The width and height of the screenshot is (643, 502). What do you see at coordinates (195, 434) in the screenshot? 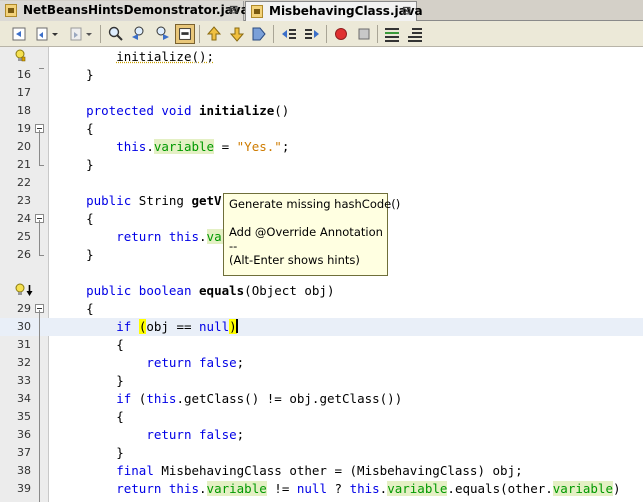
I see `code-text: return false;` at bounding box center [195, 434].